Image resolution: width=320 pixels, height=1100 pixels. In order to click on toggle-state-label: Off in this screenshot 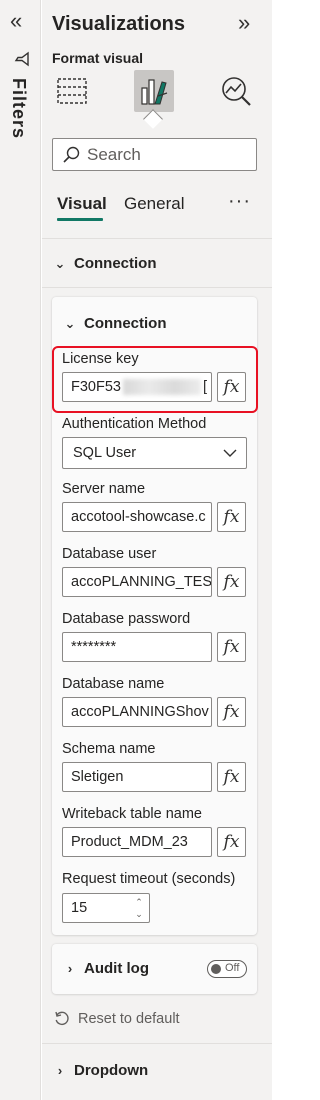, I will do `click(232, 968)`.